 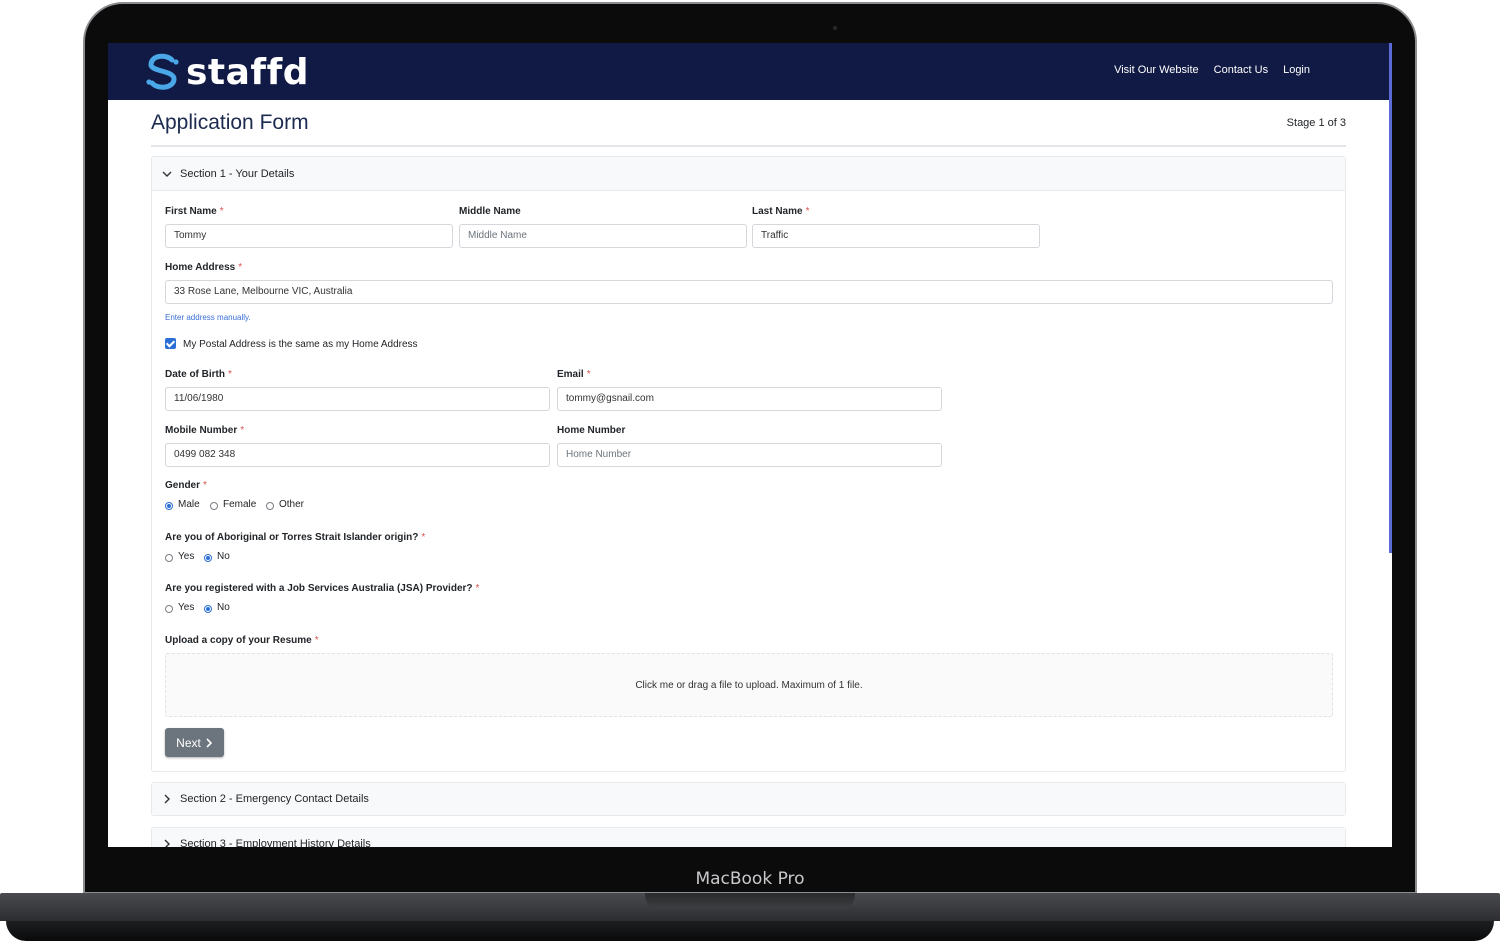 I want to click on top-nav: Visit Our Website Contact Us Login, so click(x=1212, y=70).